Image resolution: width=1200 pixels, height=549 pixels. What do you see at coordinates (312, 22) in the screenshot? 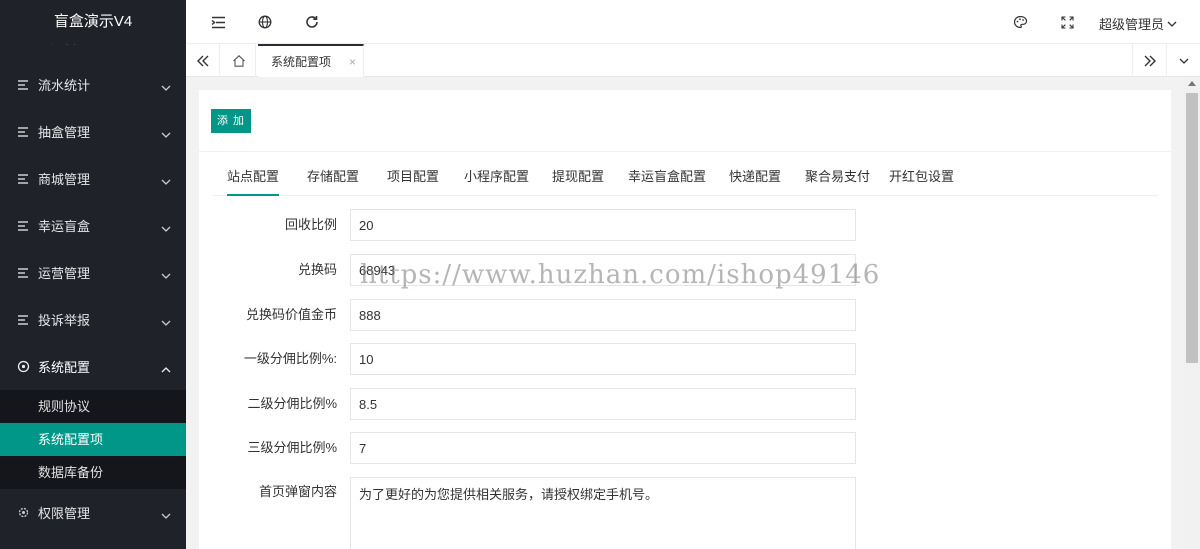
I see `refresh-icon` at bounding box center [312, 22].